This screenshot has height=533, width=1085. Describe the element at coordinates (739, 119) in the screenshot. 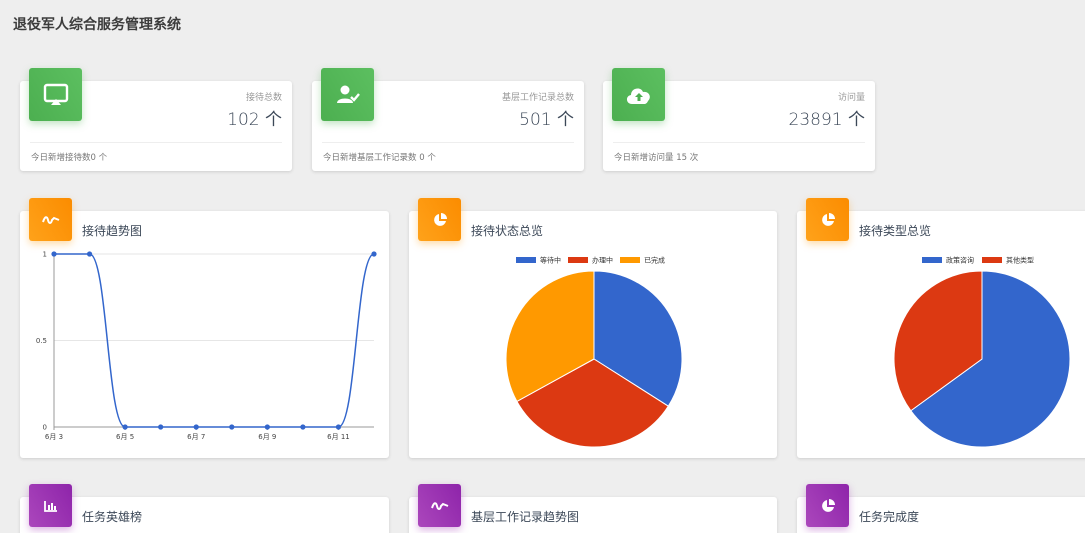

I see `stat-card-visits: 访问量 23891 个 今日新增访问量 15 次` at that location.